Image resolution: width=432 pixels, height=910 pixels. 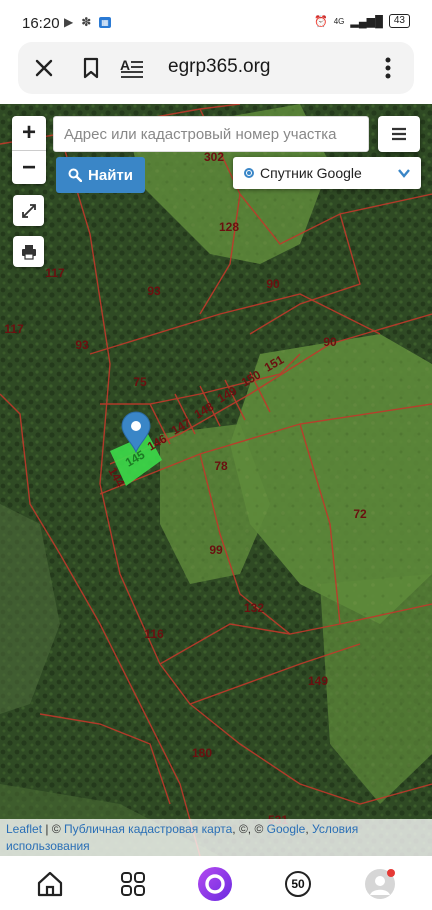 What do you see at coordinates (254, 608) in the screenshot?
I see `parcel-label: 132` at bounding box center [254, 608].